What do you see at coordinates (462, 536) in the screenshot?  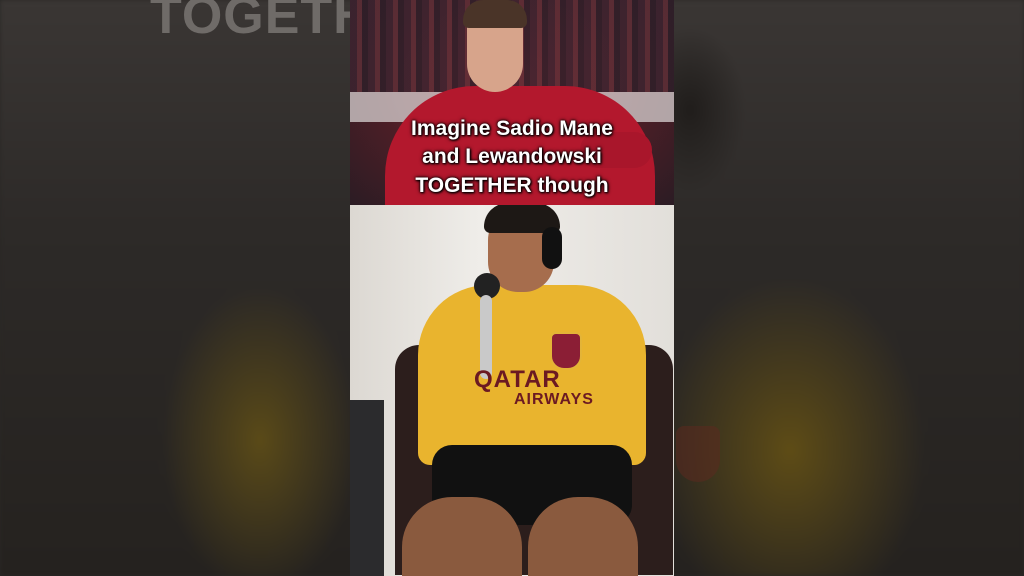 I see `left-leg` at bounding box center [462, 536].